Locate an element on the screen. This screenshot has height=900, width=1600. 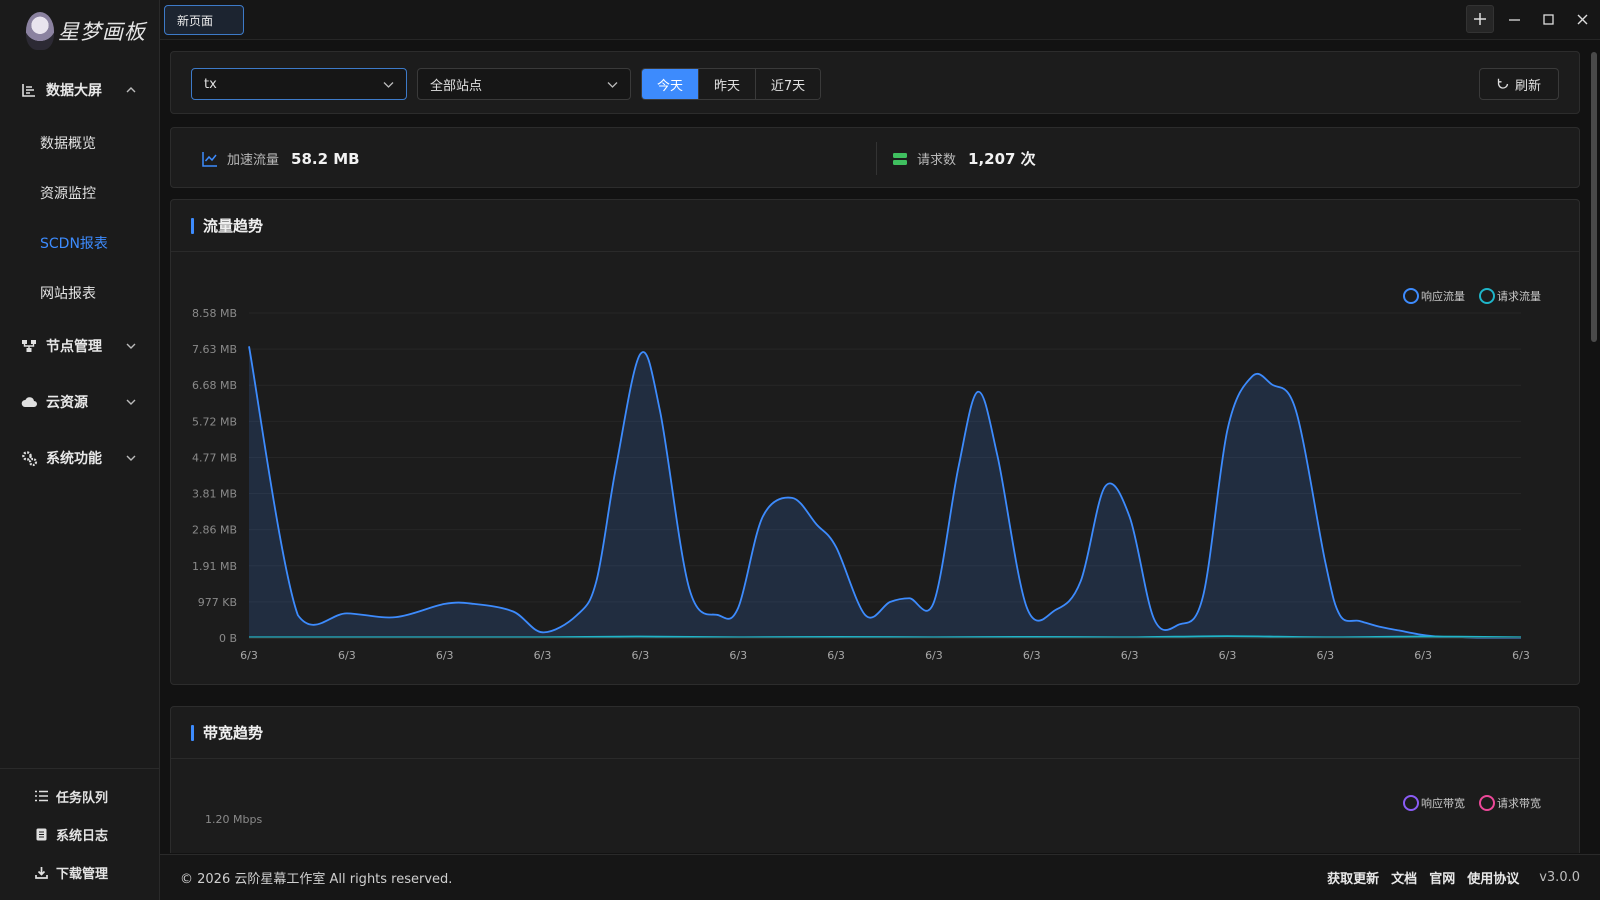
nav-group-system: 系统功能 is located at coordinates (79, 458).